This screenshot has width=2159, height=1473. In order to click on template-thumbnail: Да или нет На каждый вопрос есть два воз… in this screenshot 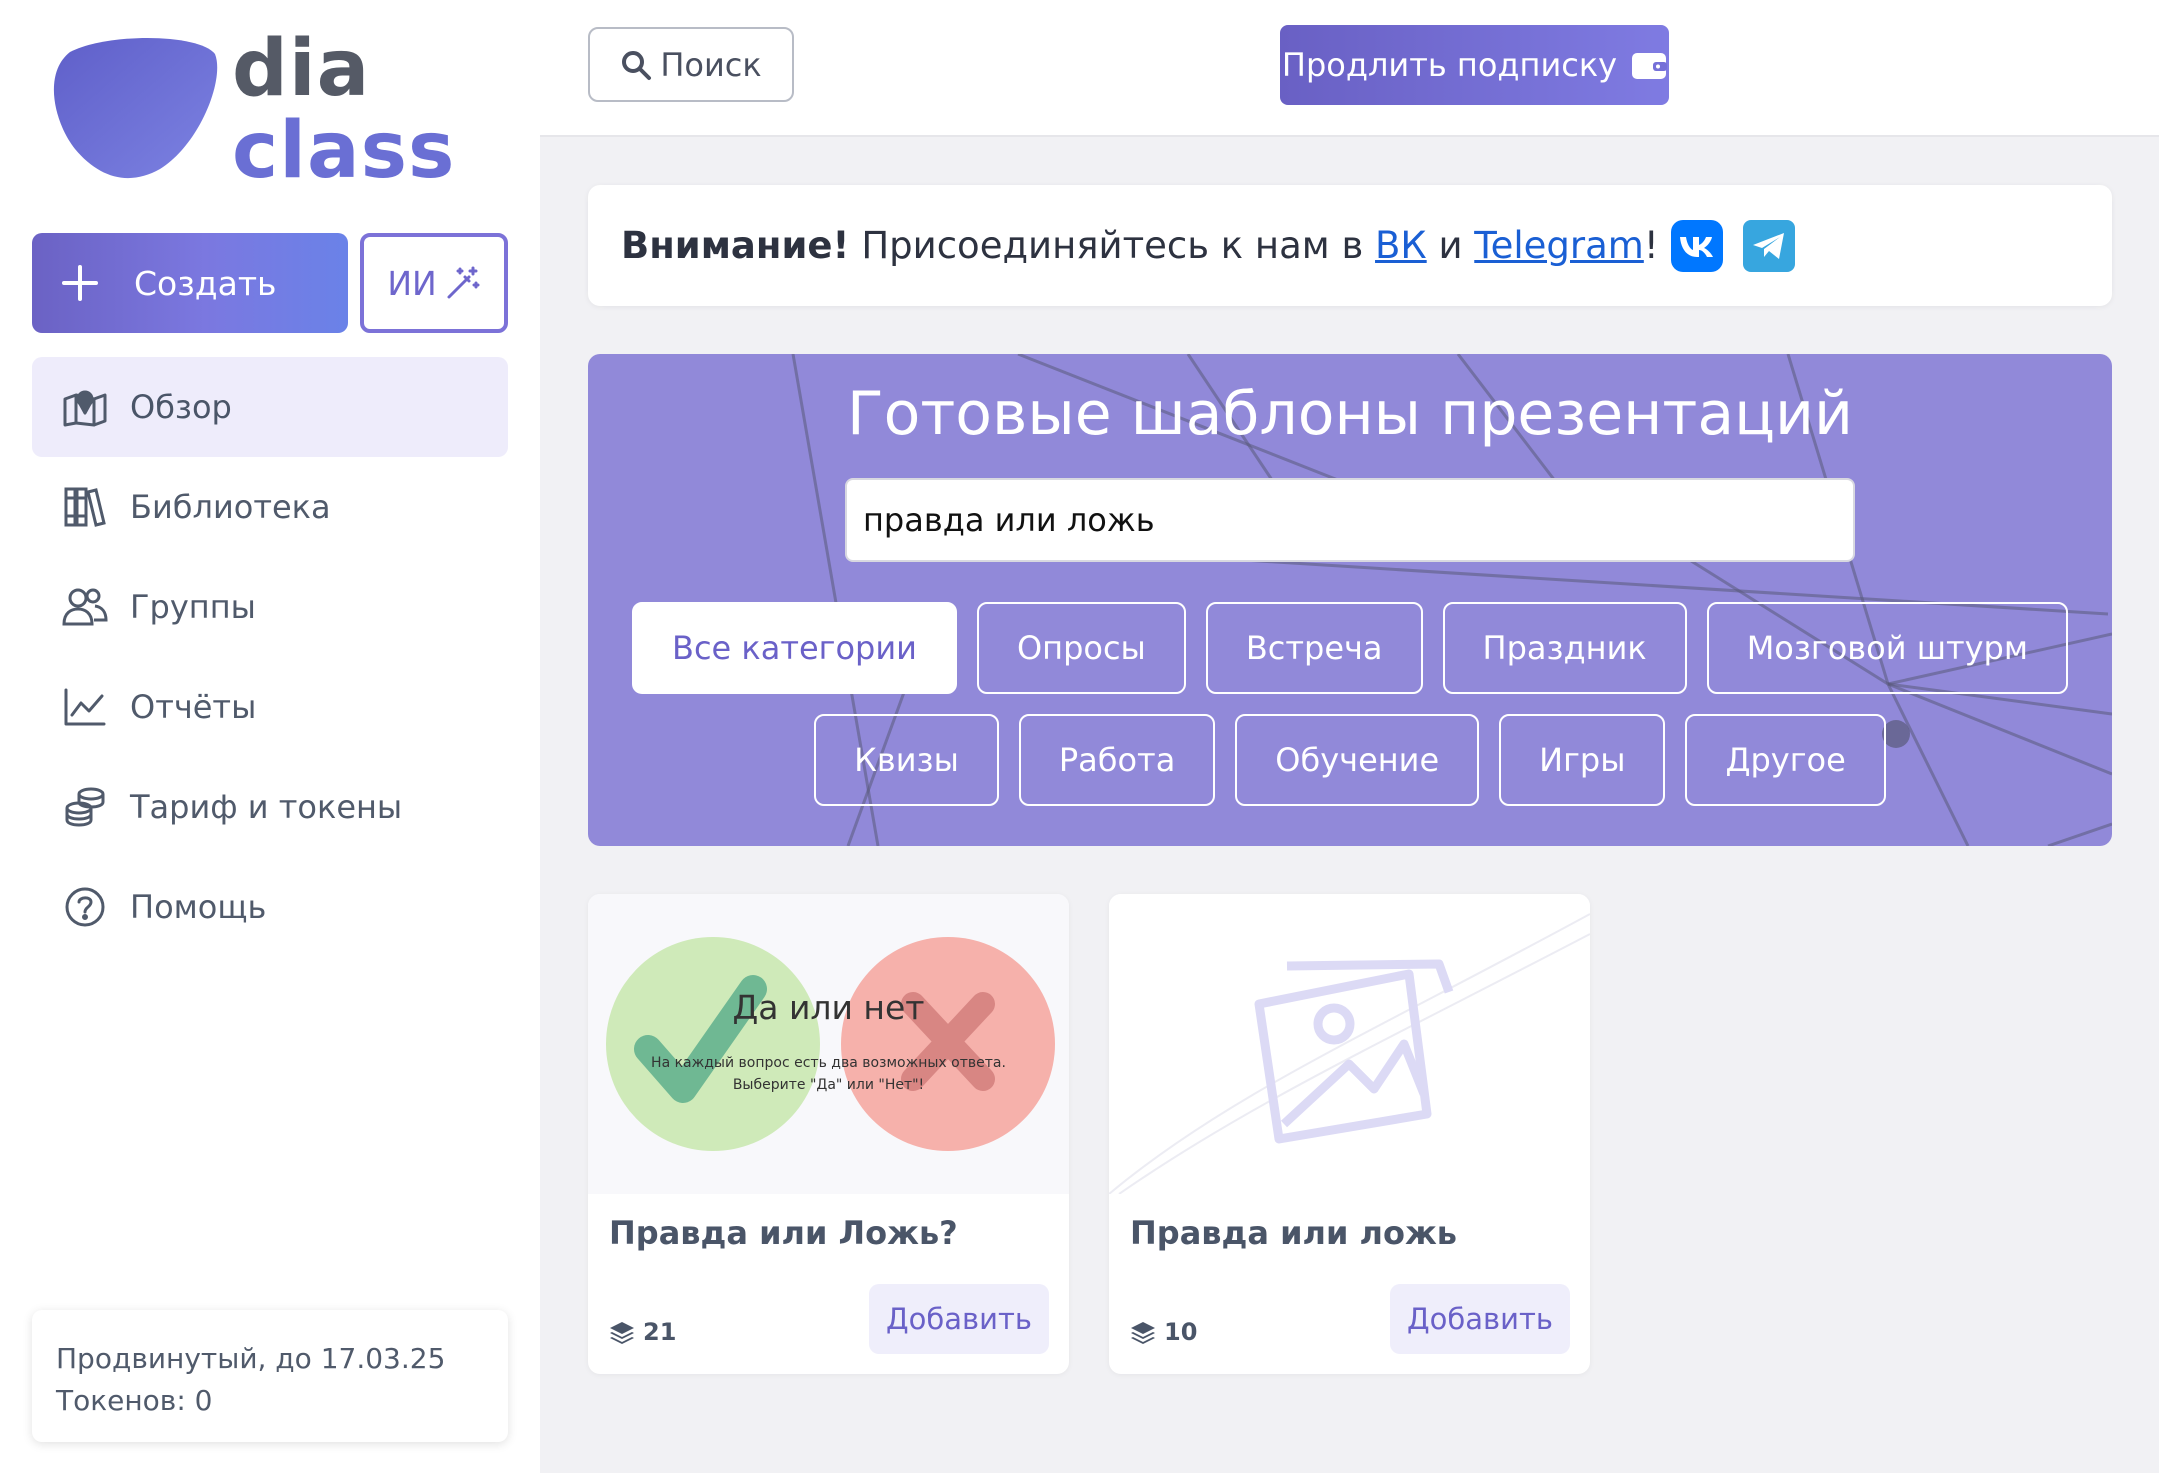, I will do `click(828, 1044)`.